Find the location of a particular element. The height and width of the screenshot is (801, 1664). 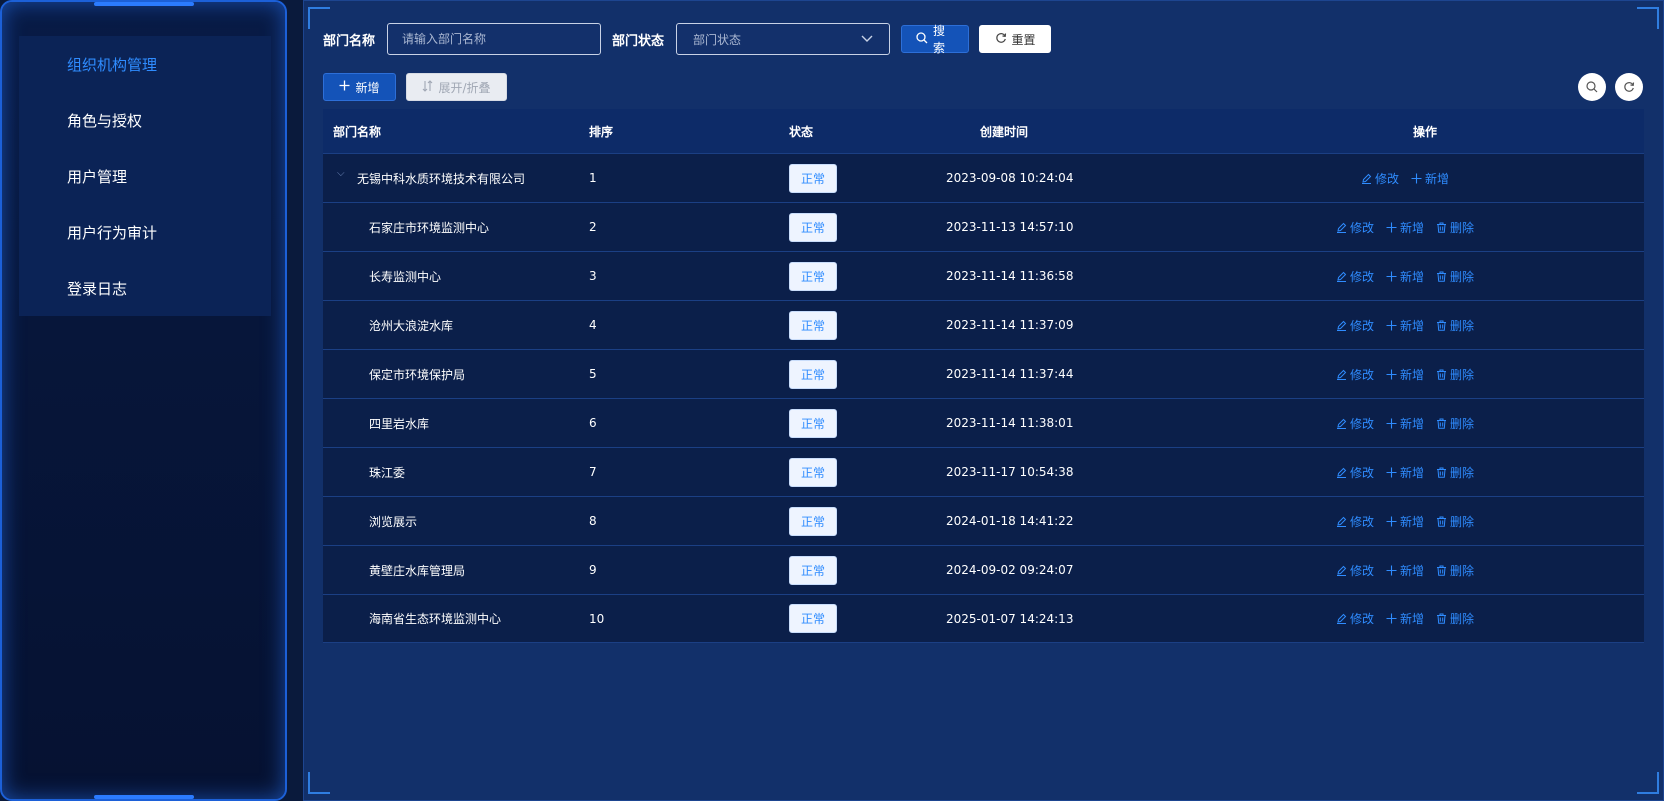

cell-sort: 9 is located at coordinates (593, 570).